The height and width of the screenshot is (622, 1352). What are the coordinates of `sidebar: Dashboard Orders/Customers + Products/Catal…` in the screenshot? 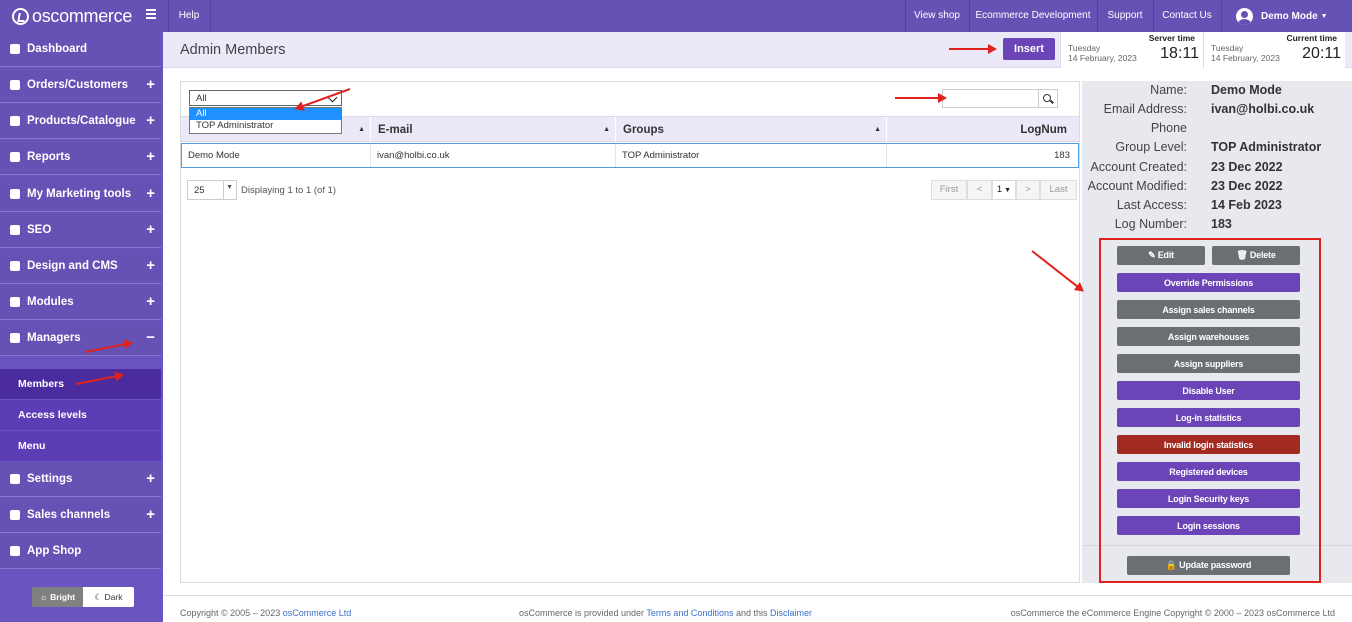 It's located at (81, 327).